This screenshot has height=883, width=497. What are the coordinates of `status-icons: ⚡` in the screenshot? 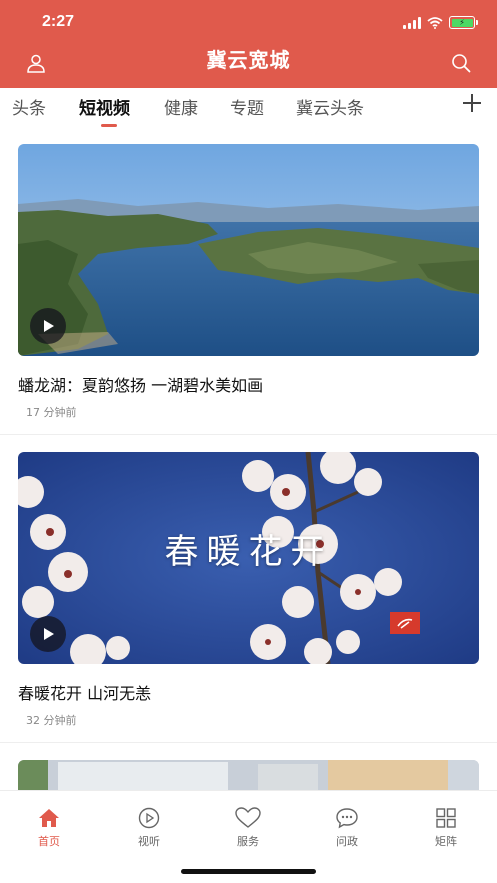 It's located at (440, 22).